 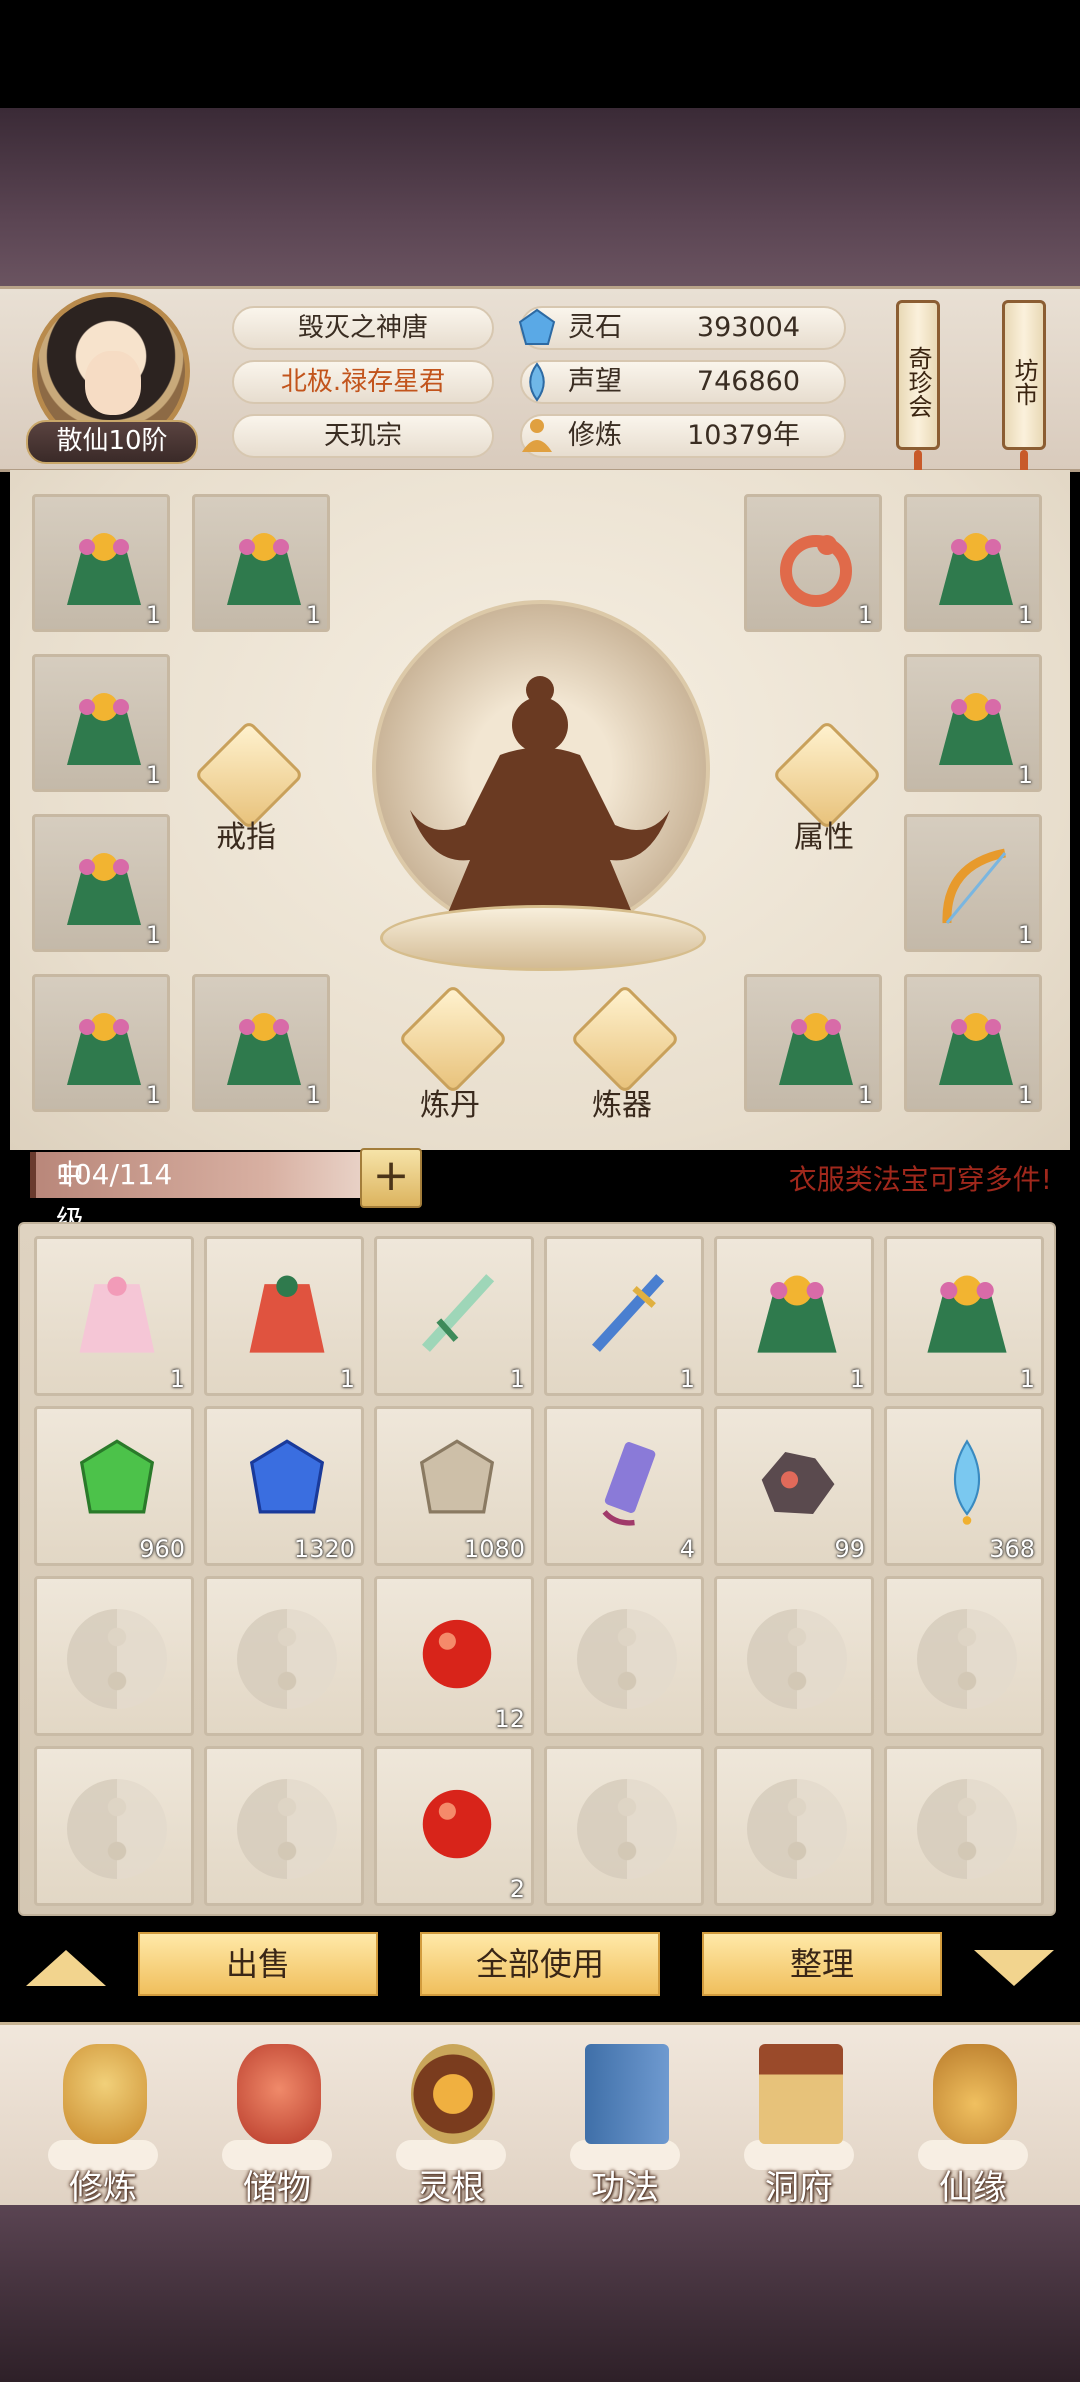 I want to click on treasure-fair-button: 奇珍会, so click(x=918, y=375).